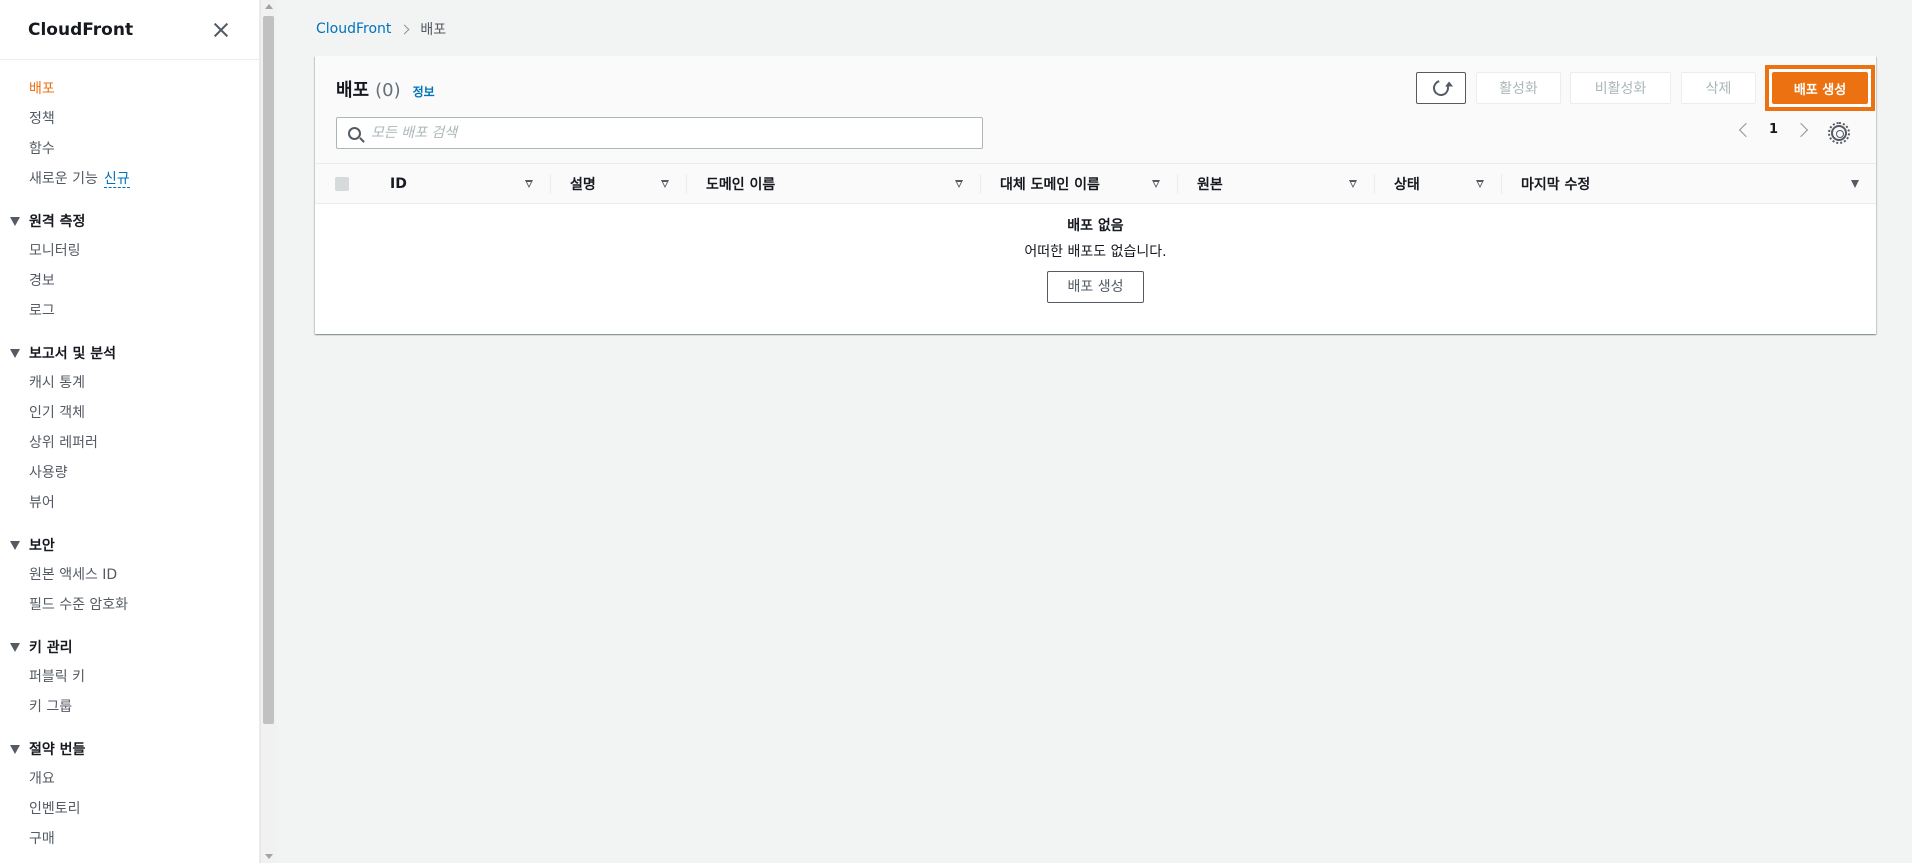  I want to click on sidebar-item-logs: 로그, so click(129, 311).